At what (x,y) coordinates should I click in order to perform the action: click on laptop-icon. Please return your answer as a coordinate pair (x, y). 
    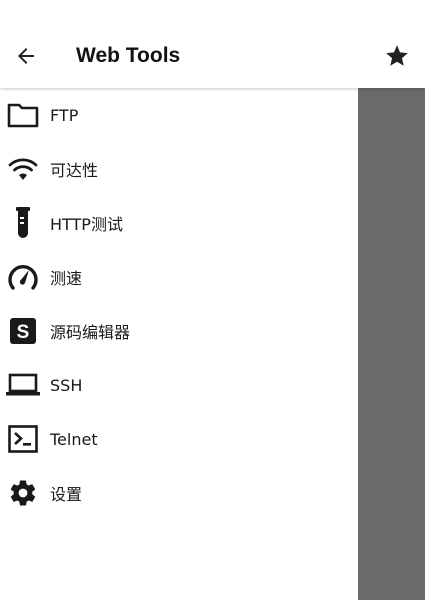
    Looking at the image, I should click on (23, 385).